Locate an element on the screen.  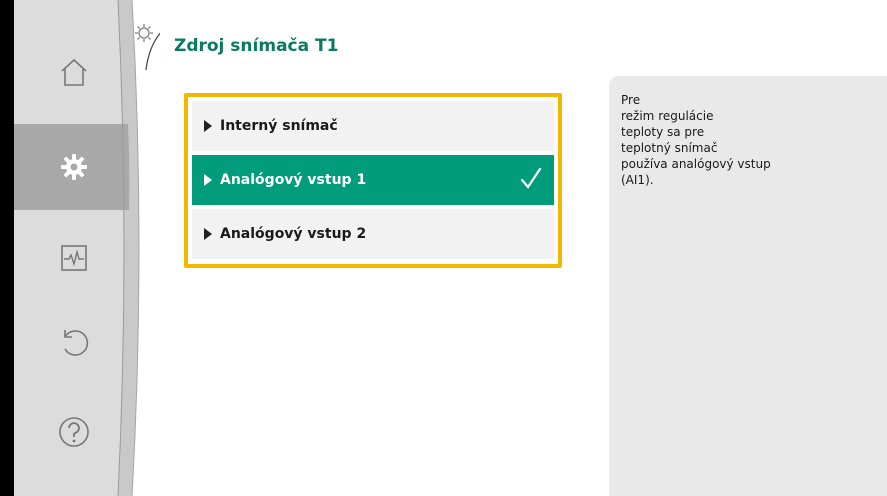
option-label: Interný snímač is located at coordinates (279, 126).